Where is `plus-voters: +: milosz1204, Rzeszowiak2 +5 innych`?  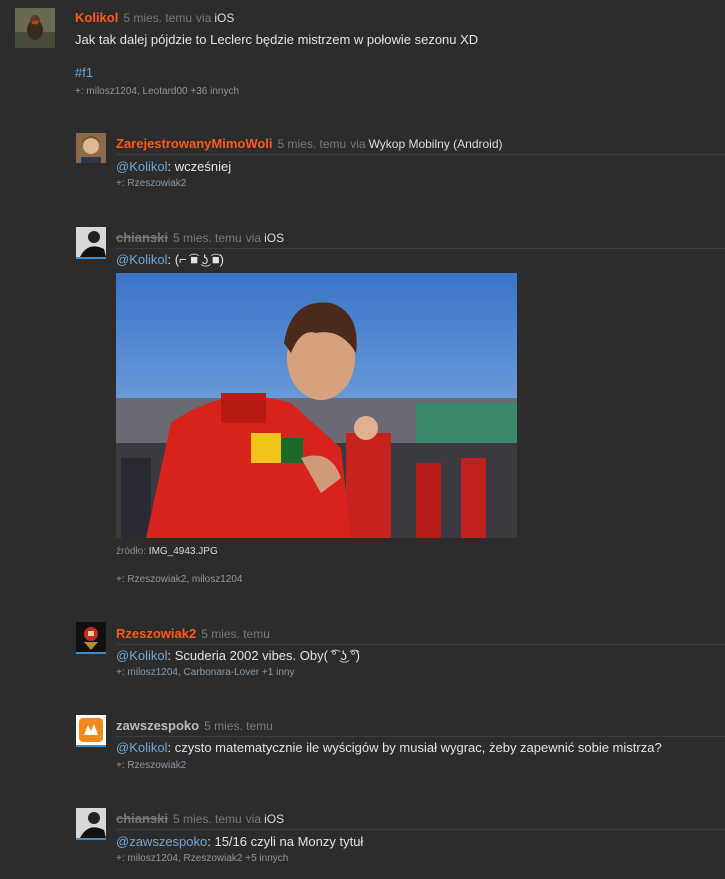
plus-voters: +: milosz1204, Rzeszowiak2 +5 innych is located at coordinates (202, 858).